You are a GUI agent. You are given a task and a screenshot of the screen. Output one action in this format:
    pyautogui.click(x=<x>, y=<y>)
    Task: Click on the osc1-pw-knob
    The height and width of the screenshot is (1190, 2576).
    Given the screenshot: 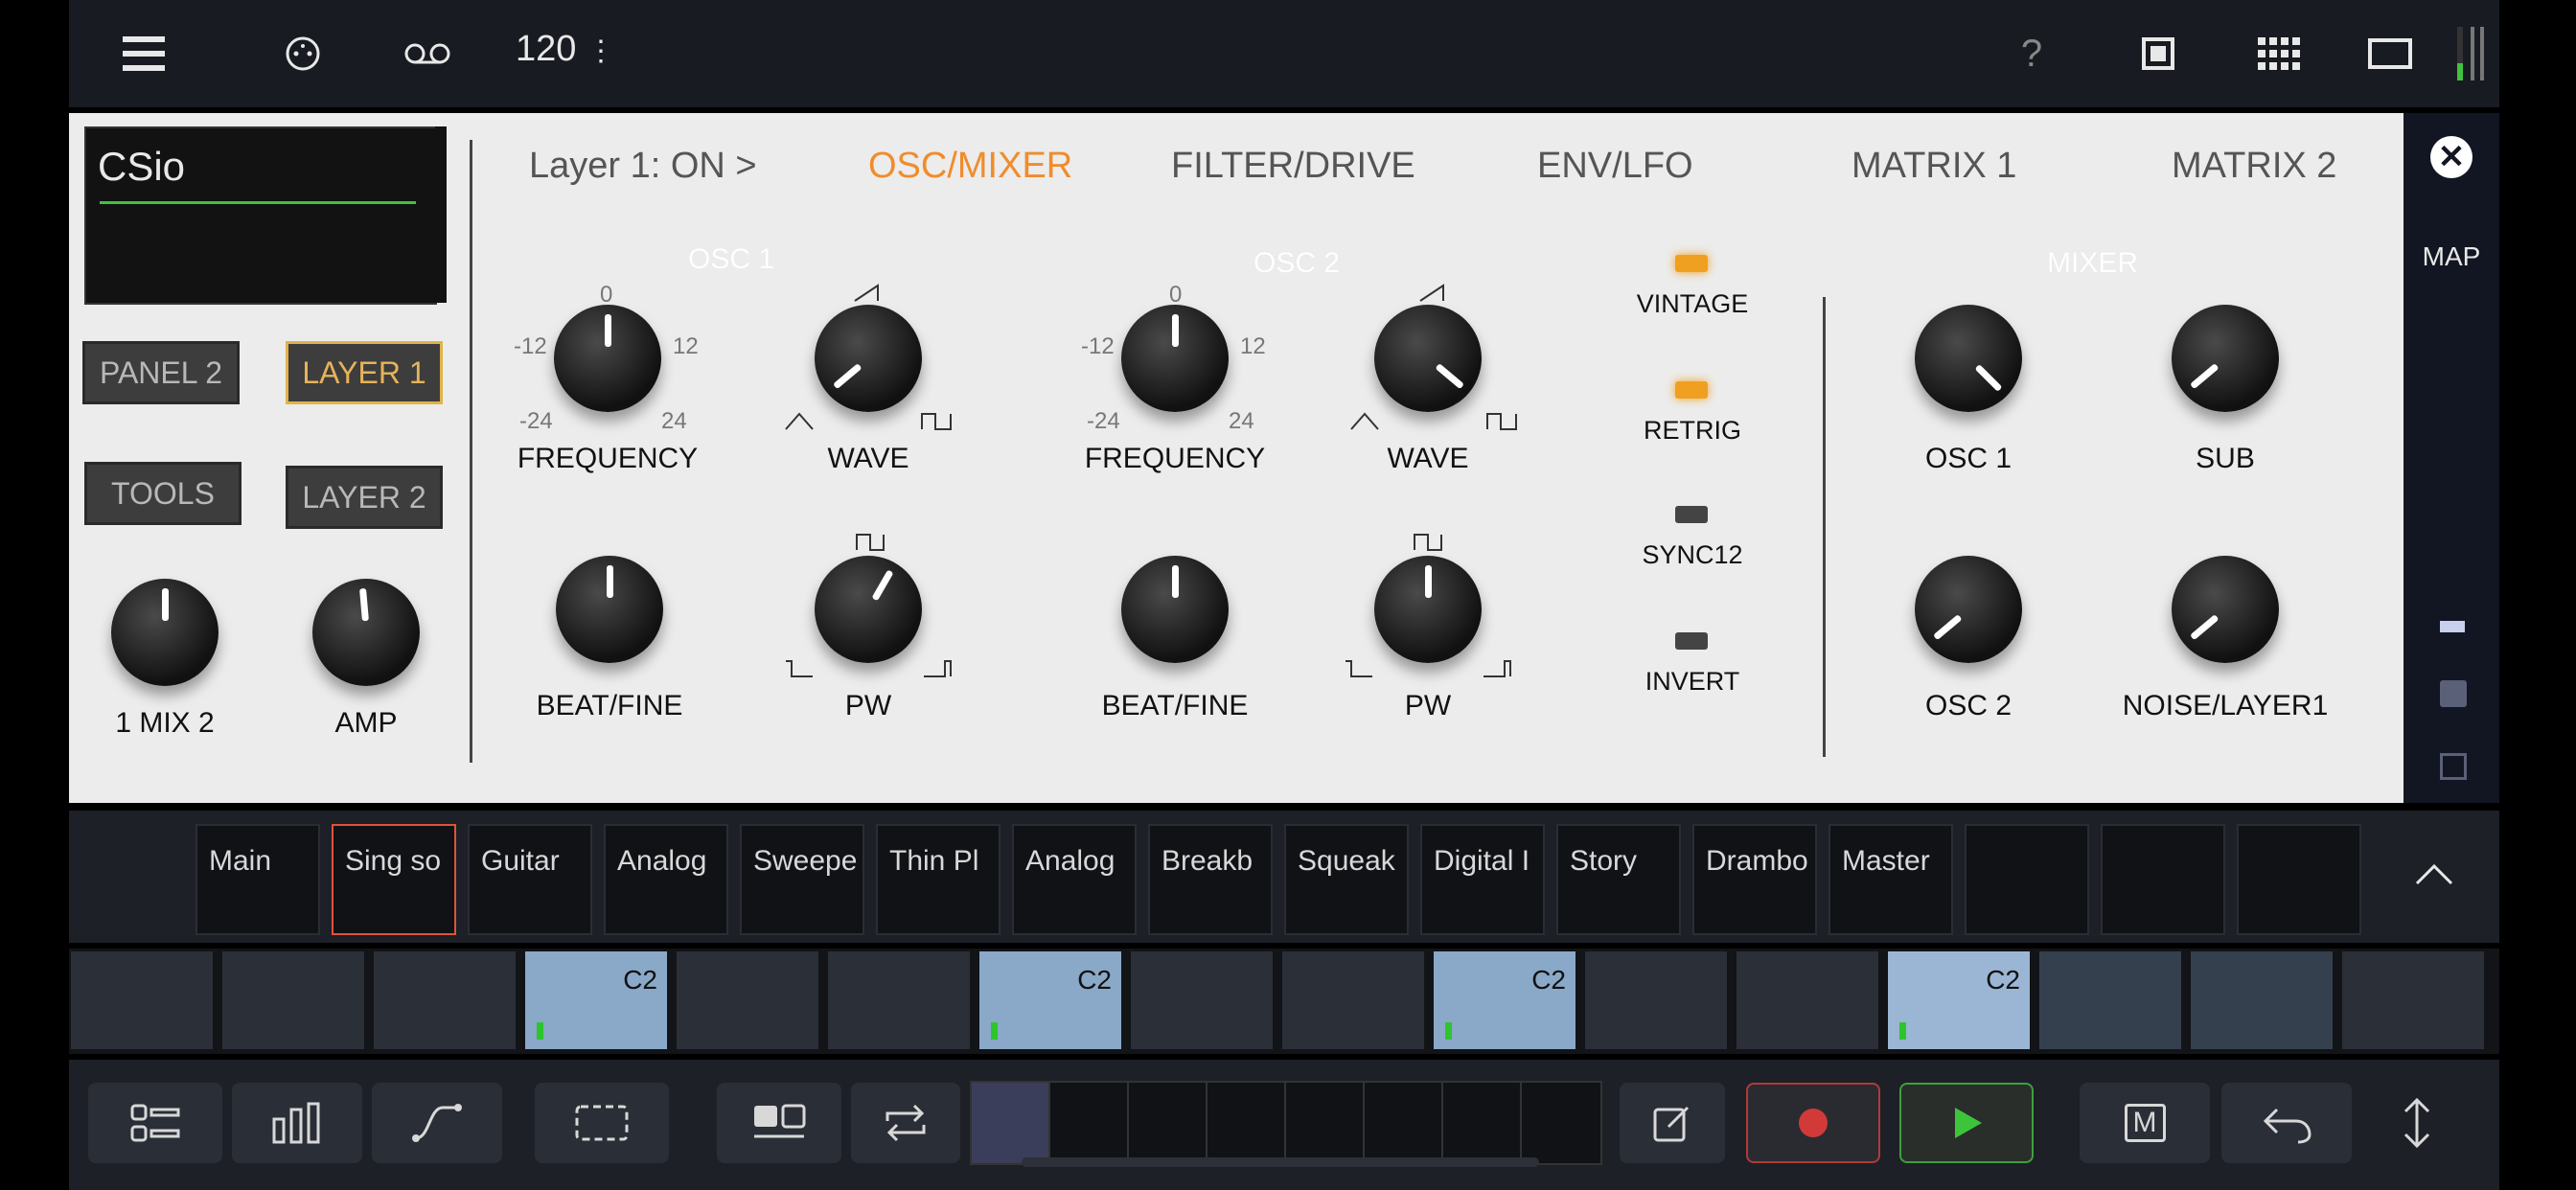 What is the action you would take?
    pyautogui.click(x=868, y=609)
    